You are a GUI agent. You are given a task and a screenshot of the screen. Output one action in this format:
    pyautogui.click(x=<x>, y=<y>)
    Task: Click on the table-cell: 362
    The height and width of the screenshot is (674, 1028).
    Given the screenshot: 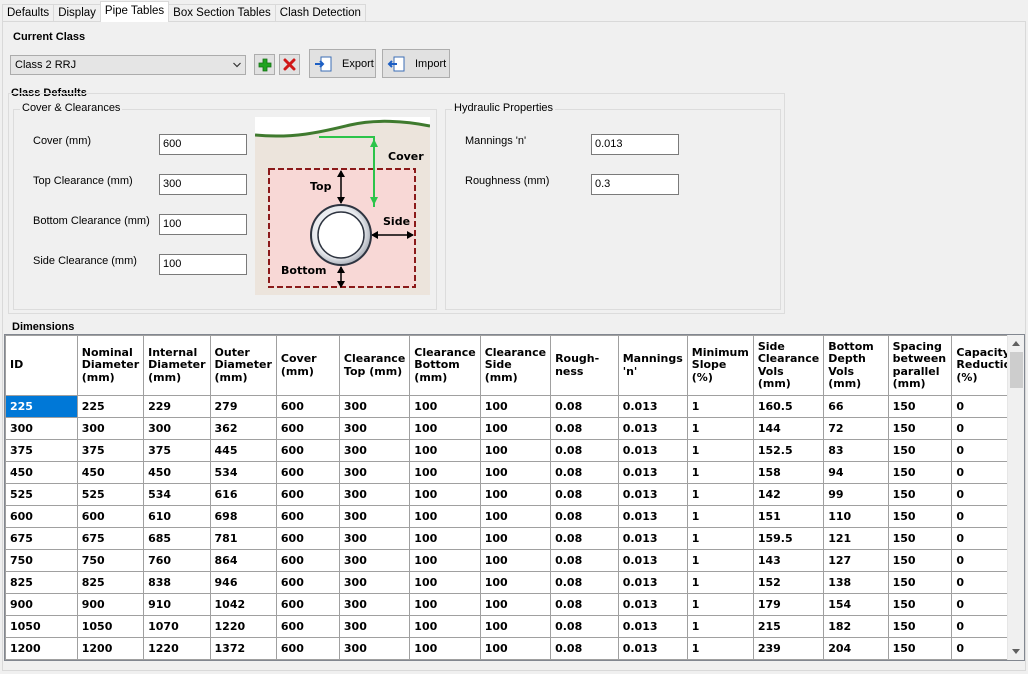 What is the action you would take?
    pyautogui.click(x=243, y=428)
    